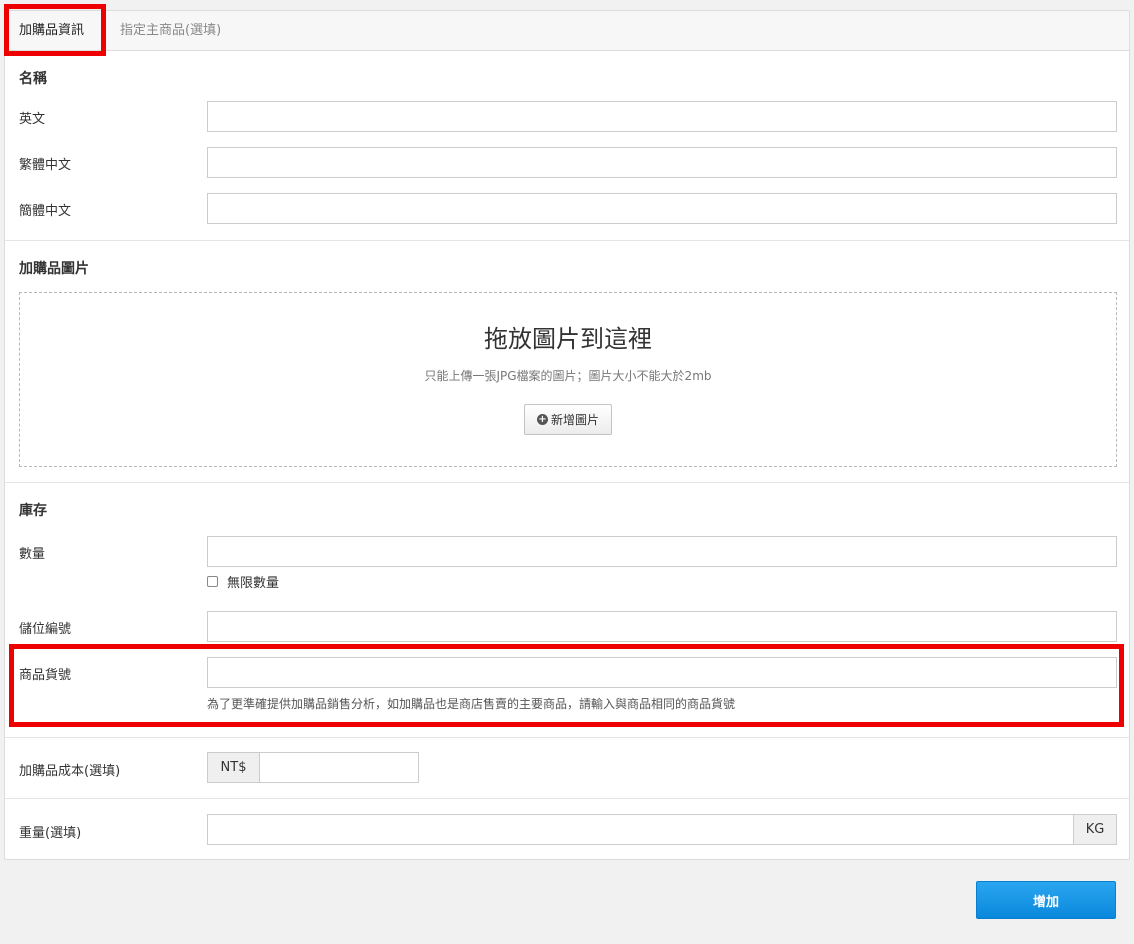 The image size is (1134, 944). I want to click on sku-highlight-frame, so click(566, 685).